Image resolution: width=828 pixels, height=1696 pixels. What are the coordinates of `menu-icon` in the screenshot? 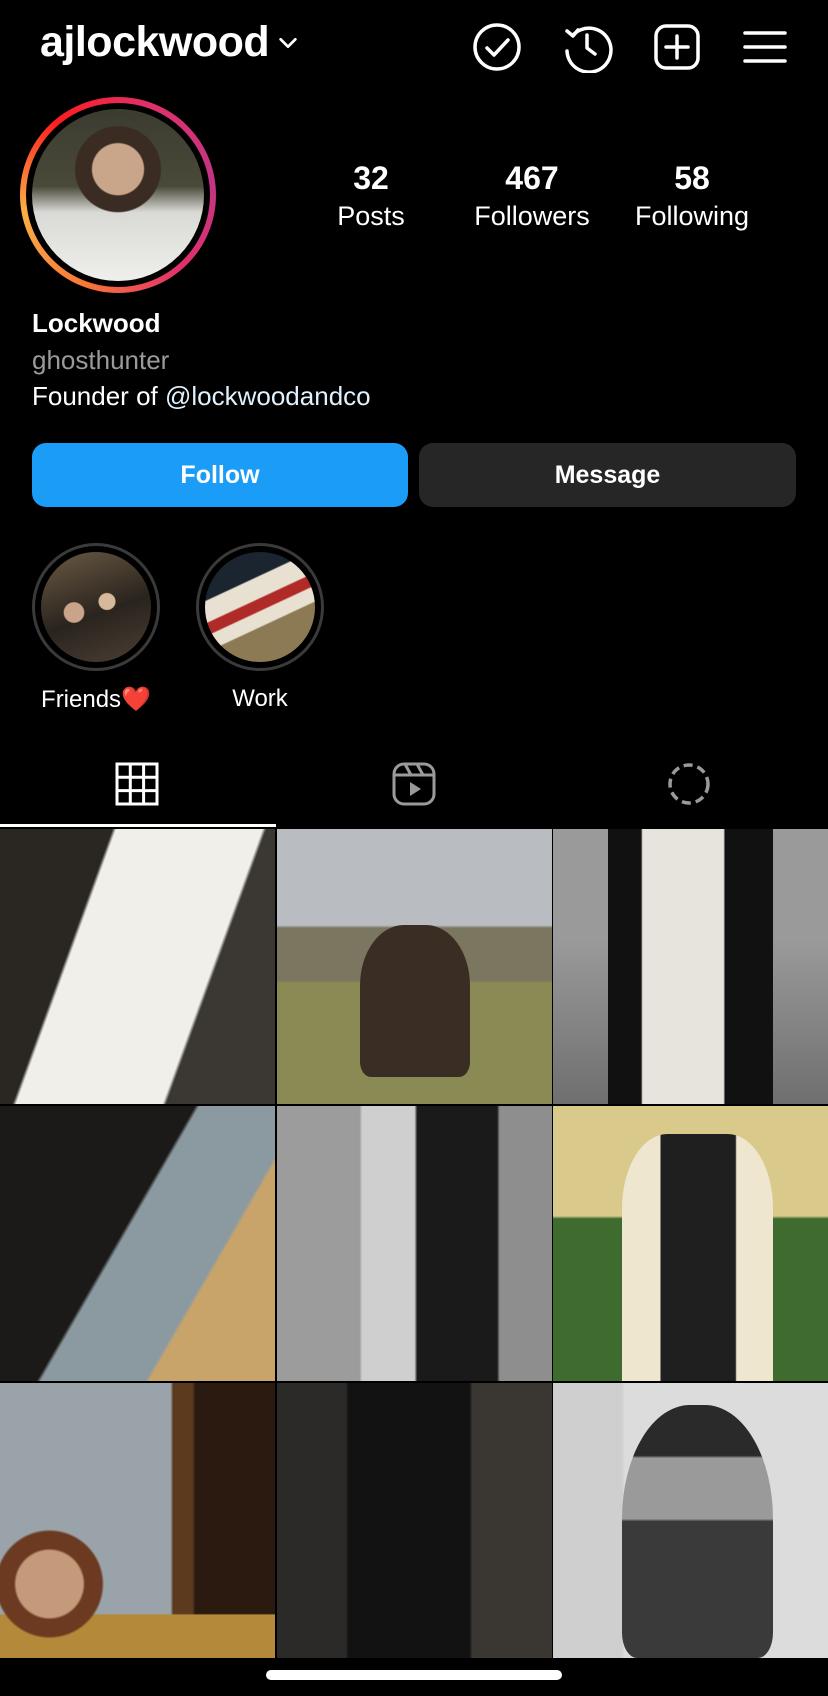 It's located at (765, 47).